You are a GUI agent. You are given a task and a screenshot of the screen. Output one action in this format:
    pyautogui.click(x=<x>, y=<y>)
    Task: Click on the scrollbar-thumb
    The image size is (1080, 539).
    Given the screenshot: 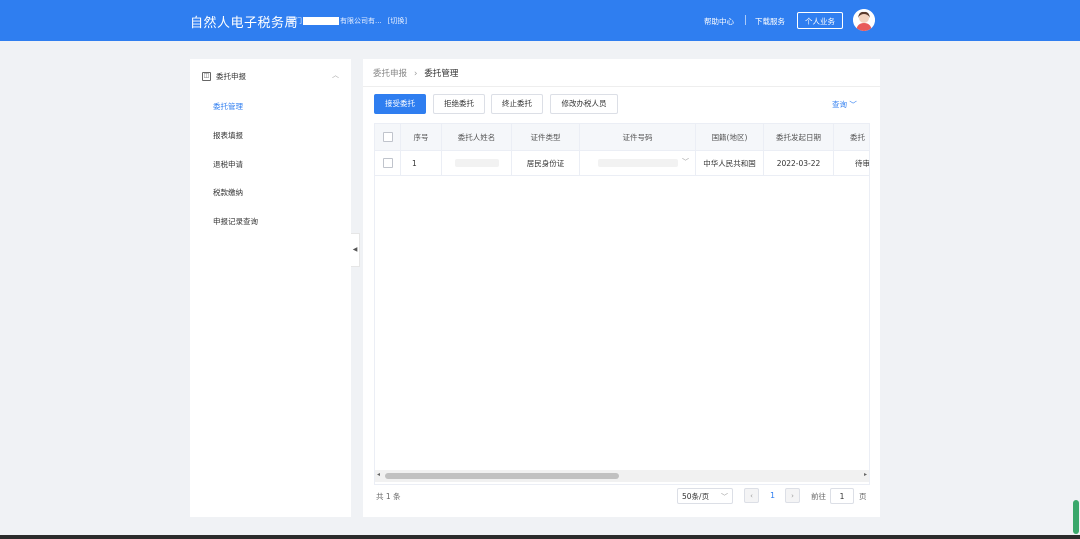 What is the action you would take?
    pyautogui.click(x=502, y=476)
    